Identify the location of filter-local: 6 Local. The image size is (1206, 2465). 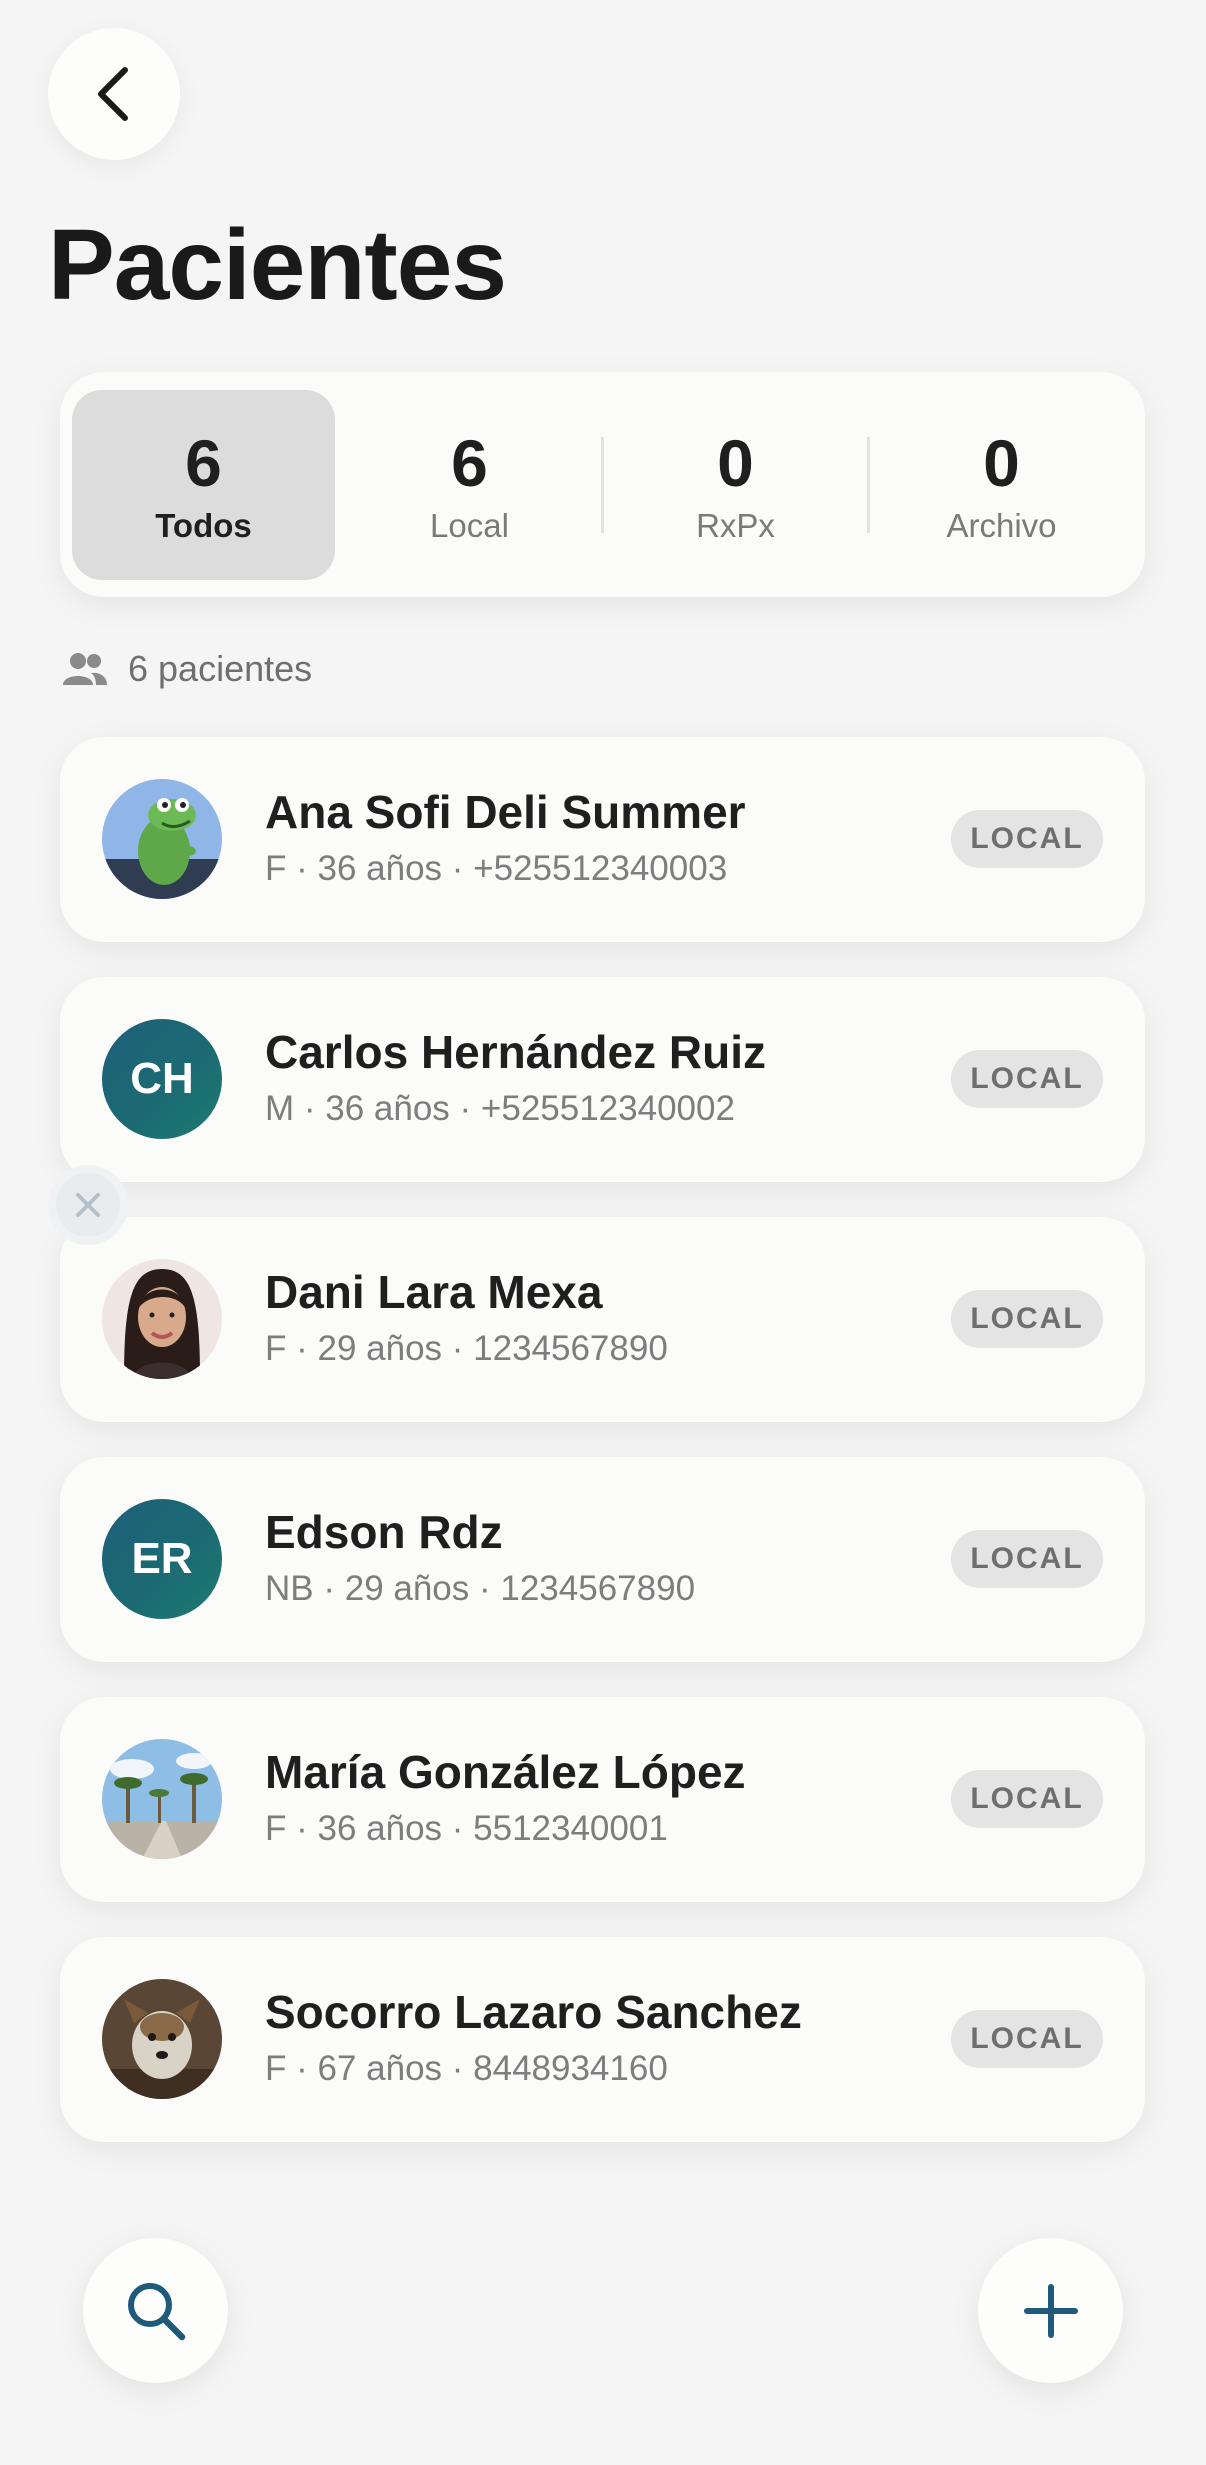
(469, 485).